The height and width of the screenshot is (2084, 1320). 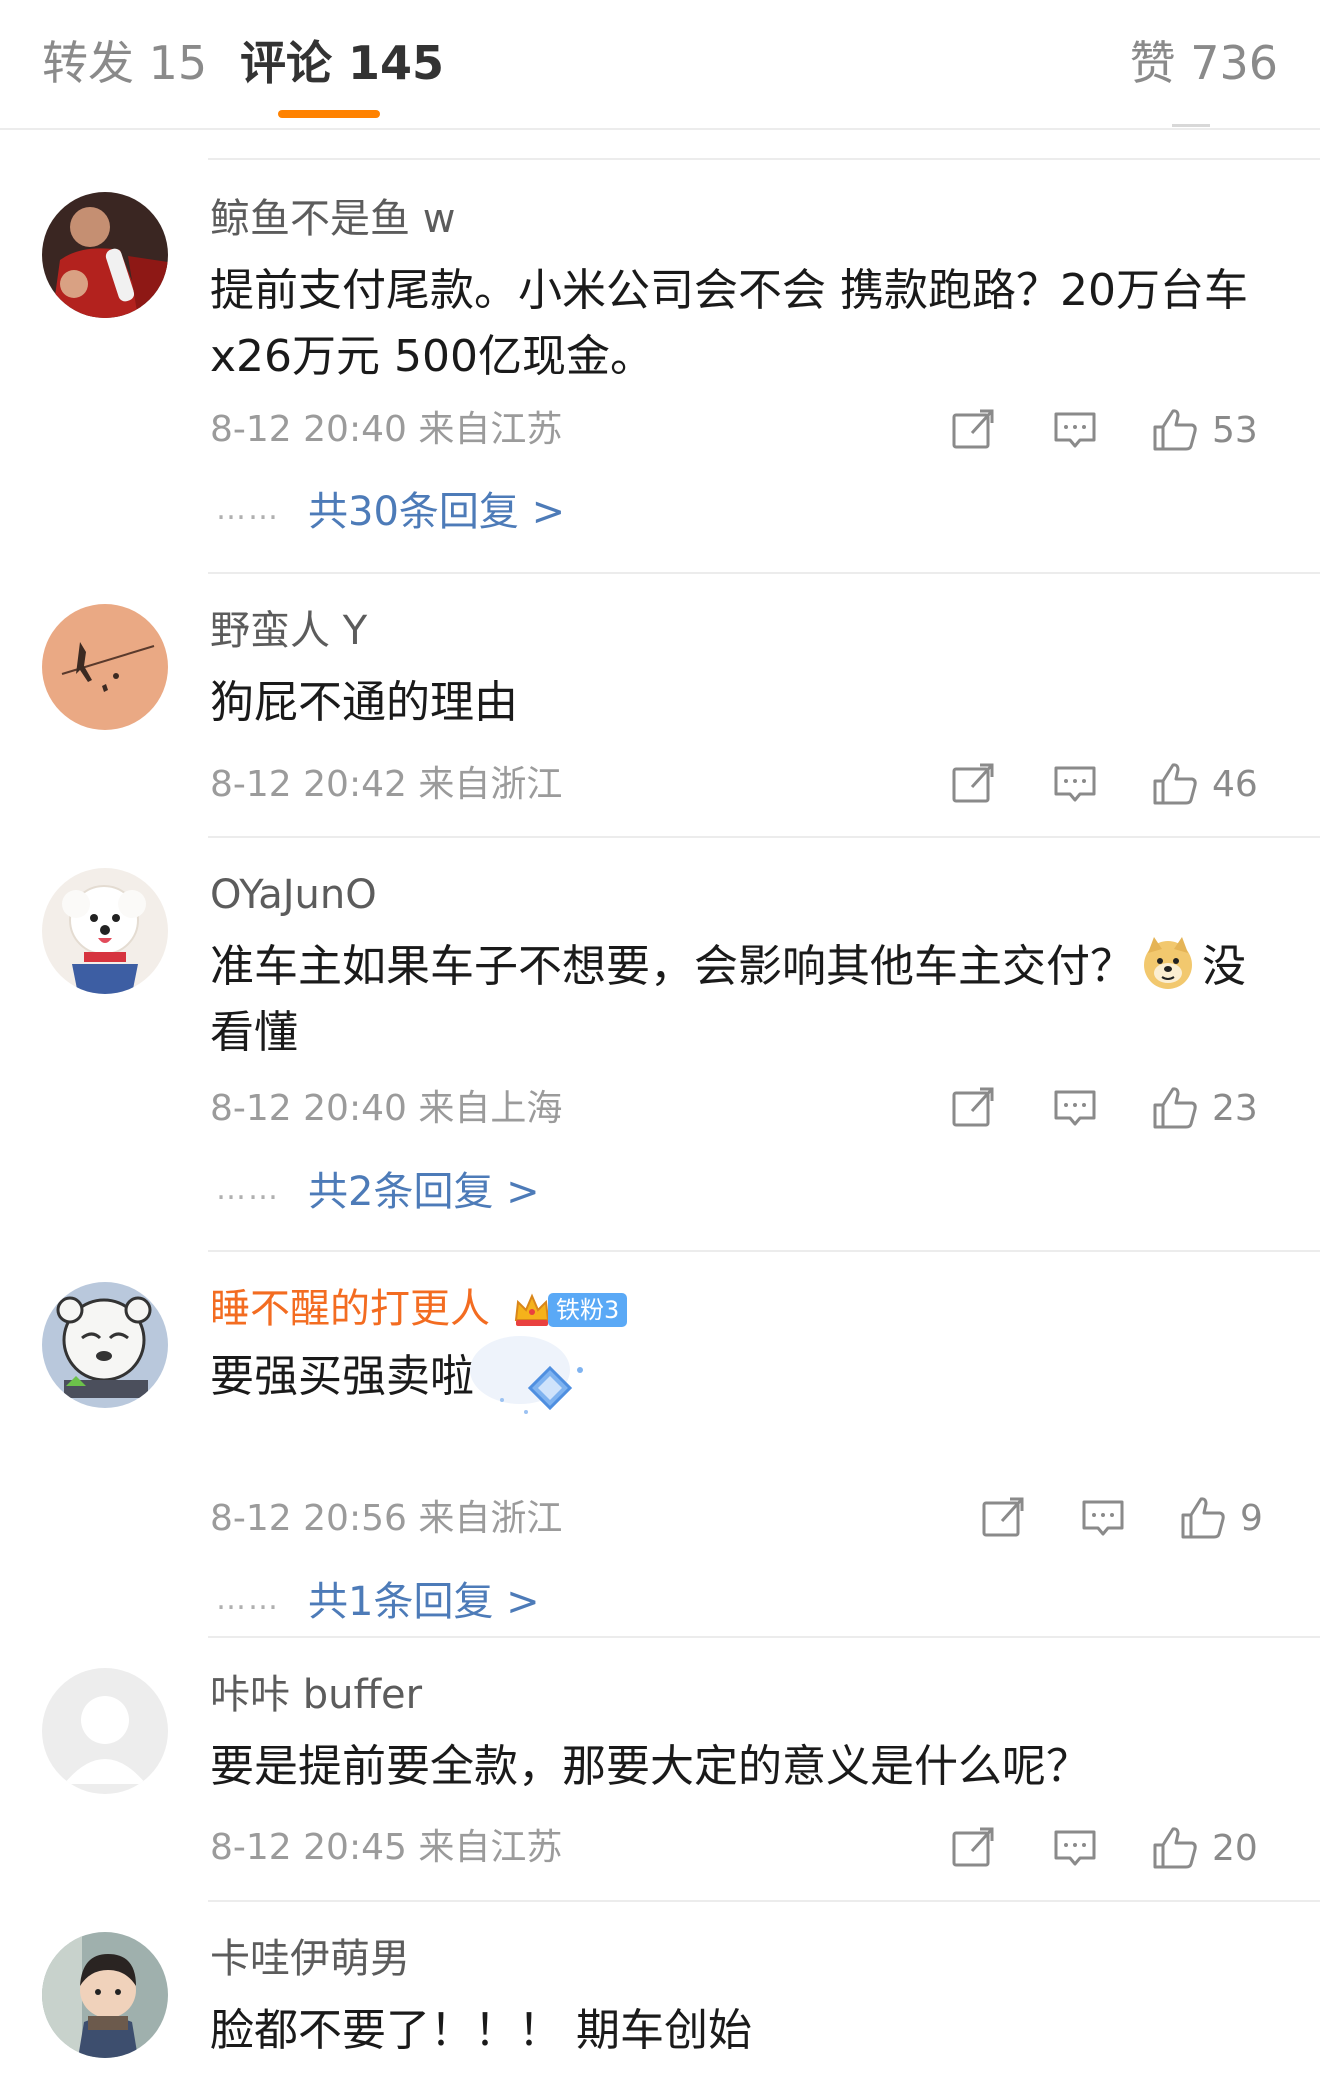 What do you see at coordinates (1113, 430) in the screenshot?
I see `comment-actions: 53` at bounding box center [1113, 430].